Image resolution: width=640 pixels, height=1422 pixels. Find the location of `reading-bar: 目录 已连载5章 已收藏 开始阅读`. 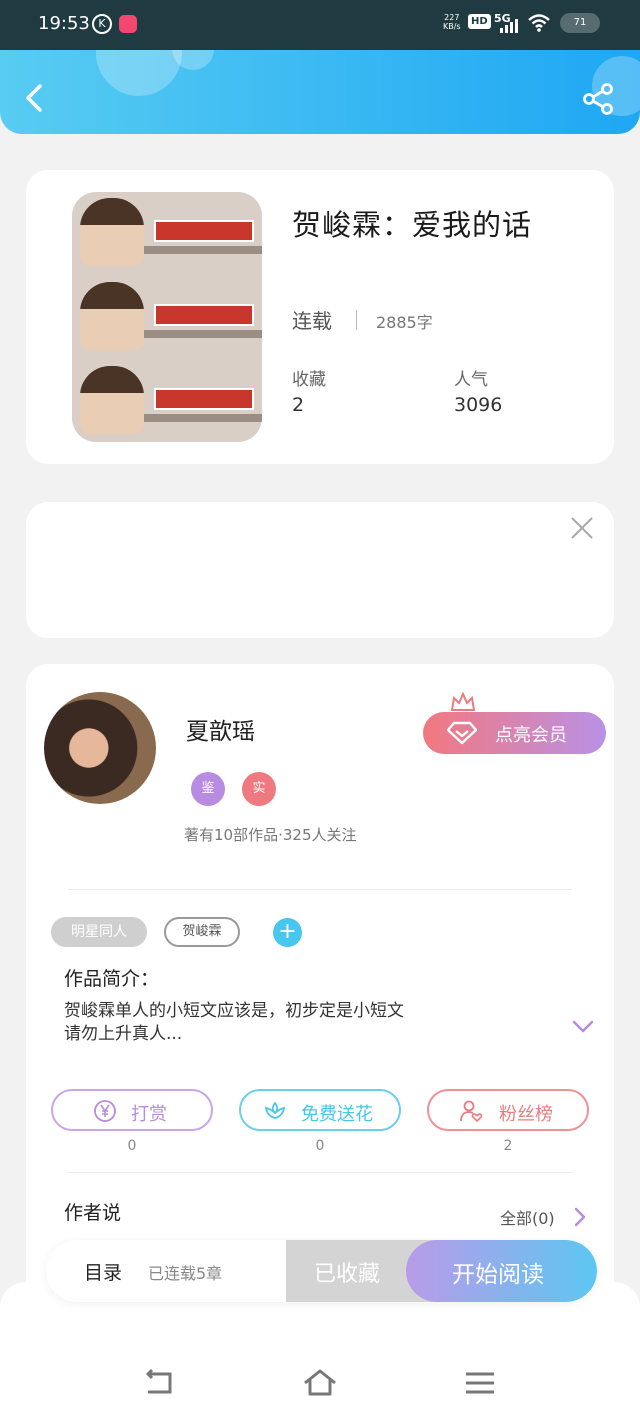

reading-bar: 目录 已连载5章 已收藏 开始阅读 is located at coordinates (321, 1271).